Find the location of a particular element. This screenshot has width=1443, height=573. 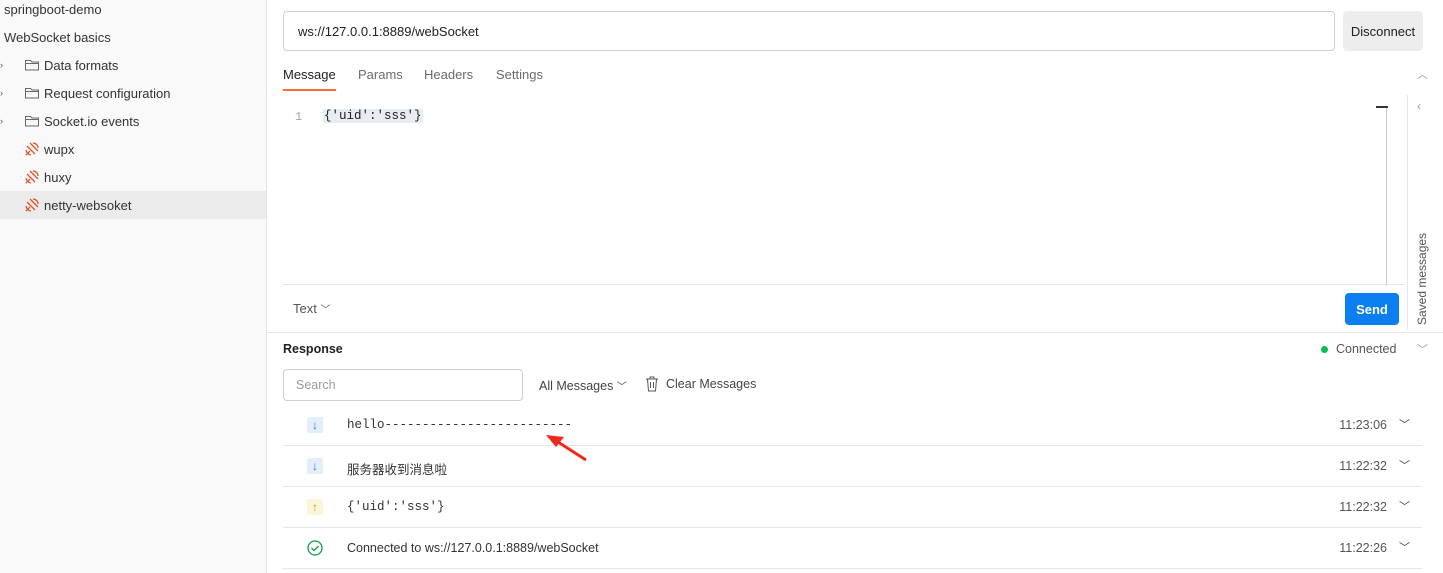

tab-headers: Headers is located at coordinates (448, 74).